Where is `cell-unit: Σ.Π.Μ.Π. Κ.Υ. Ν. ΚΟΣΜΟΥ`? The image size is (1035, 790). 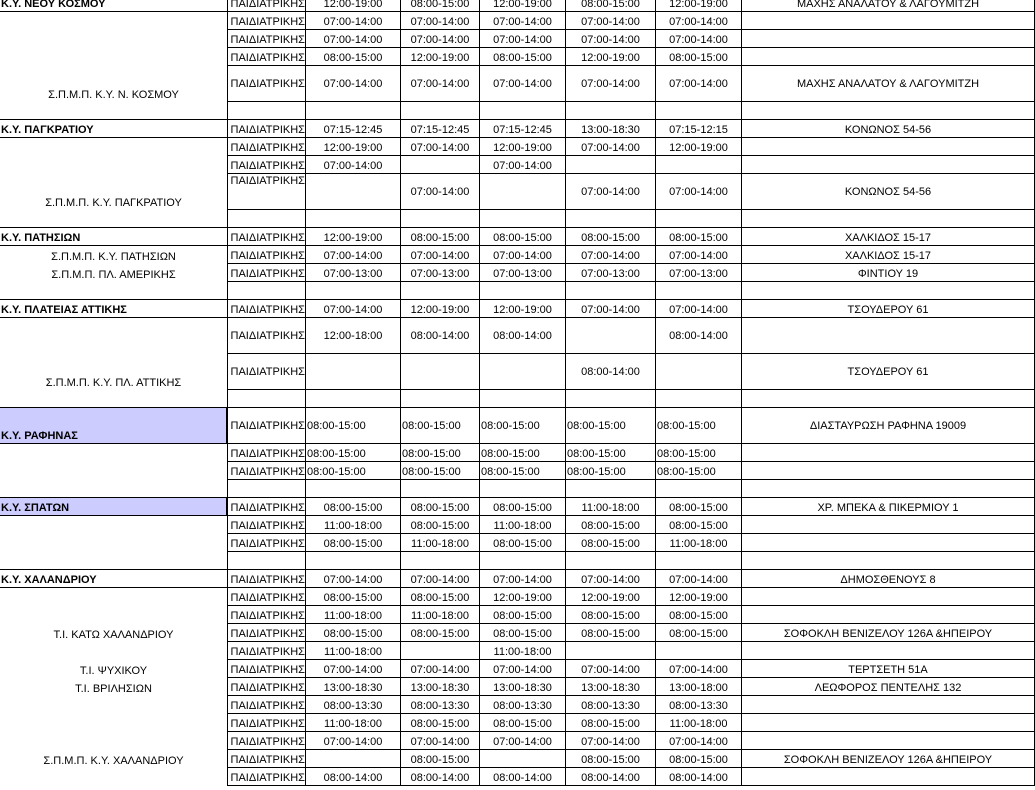 cell-unit: Σ.Π.Μ.Π. Κ.Υ. Ν. ΚΟΣΜΟΥ is located at coordinates (113, 84).